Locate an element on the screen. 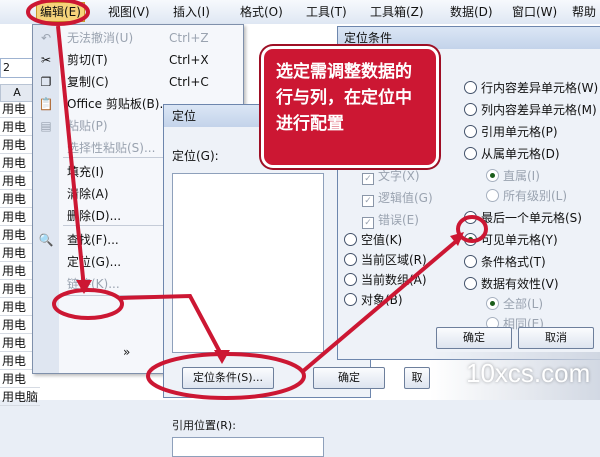 This screenshot has height=457, width=600. watermark-text: 10xcs.com is located at coordinates (528, 373).